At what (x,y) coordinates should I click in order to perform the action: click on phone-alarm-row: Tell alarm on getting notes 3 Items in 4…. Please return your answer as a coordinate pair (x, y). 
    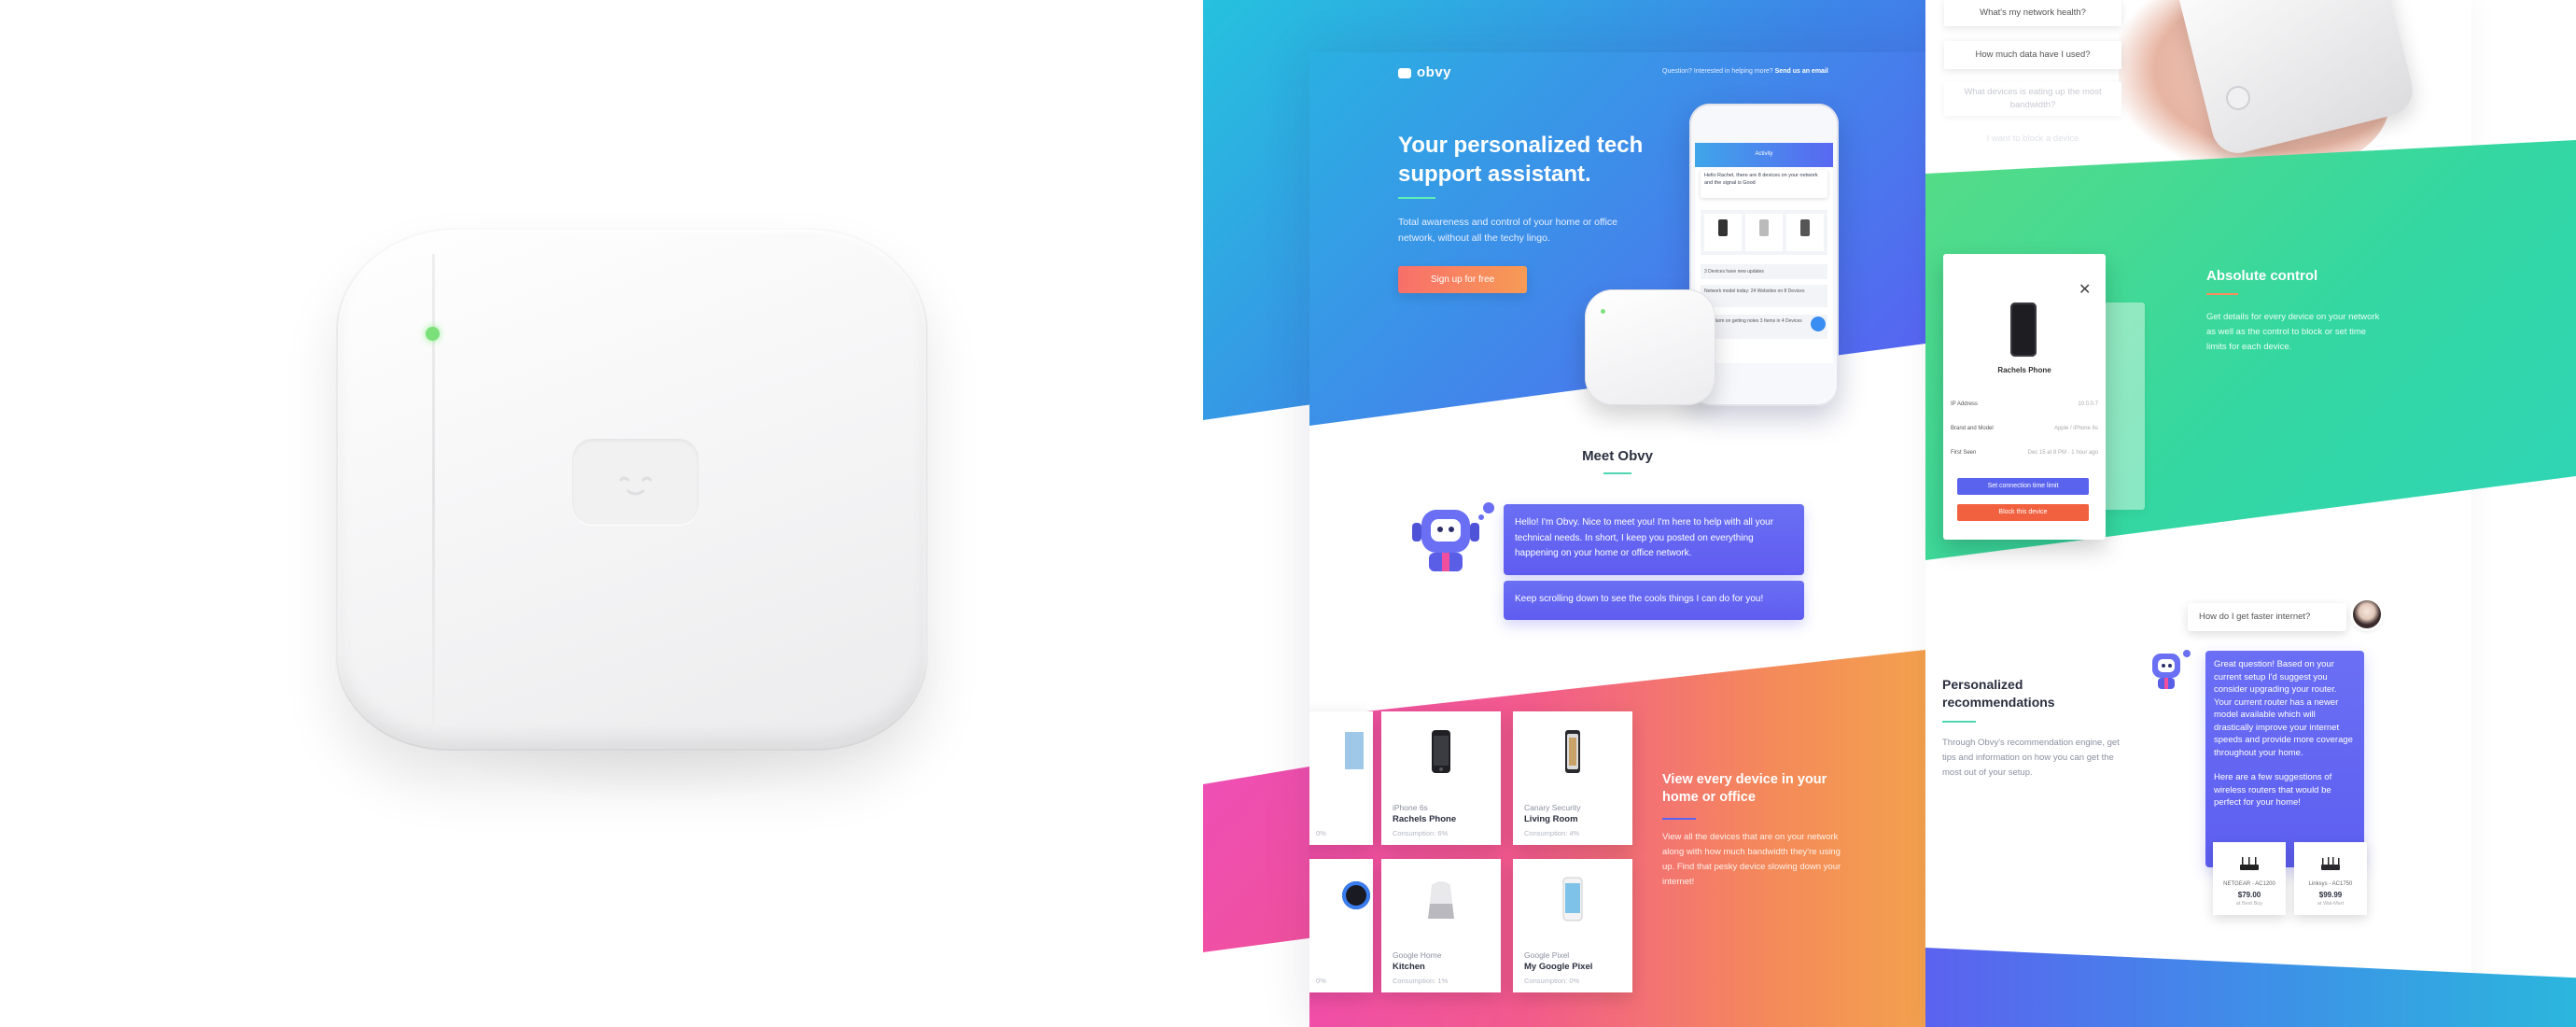
    Looking at the image, I should click on (1764, 327).